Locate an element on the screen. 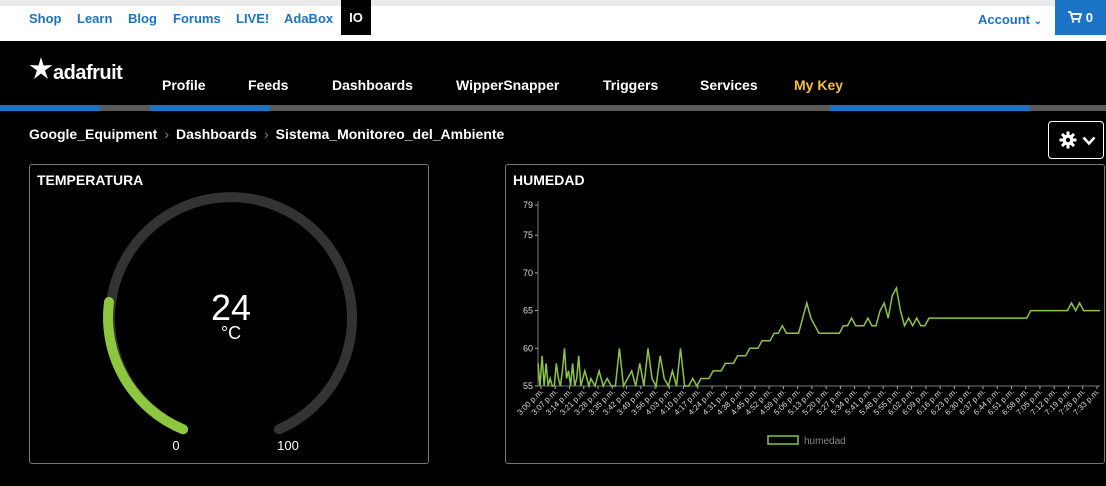  cart-button: 0 is located at coordinates (1080, 17).